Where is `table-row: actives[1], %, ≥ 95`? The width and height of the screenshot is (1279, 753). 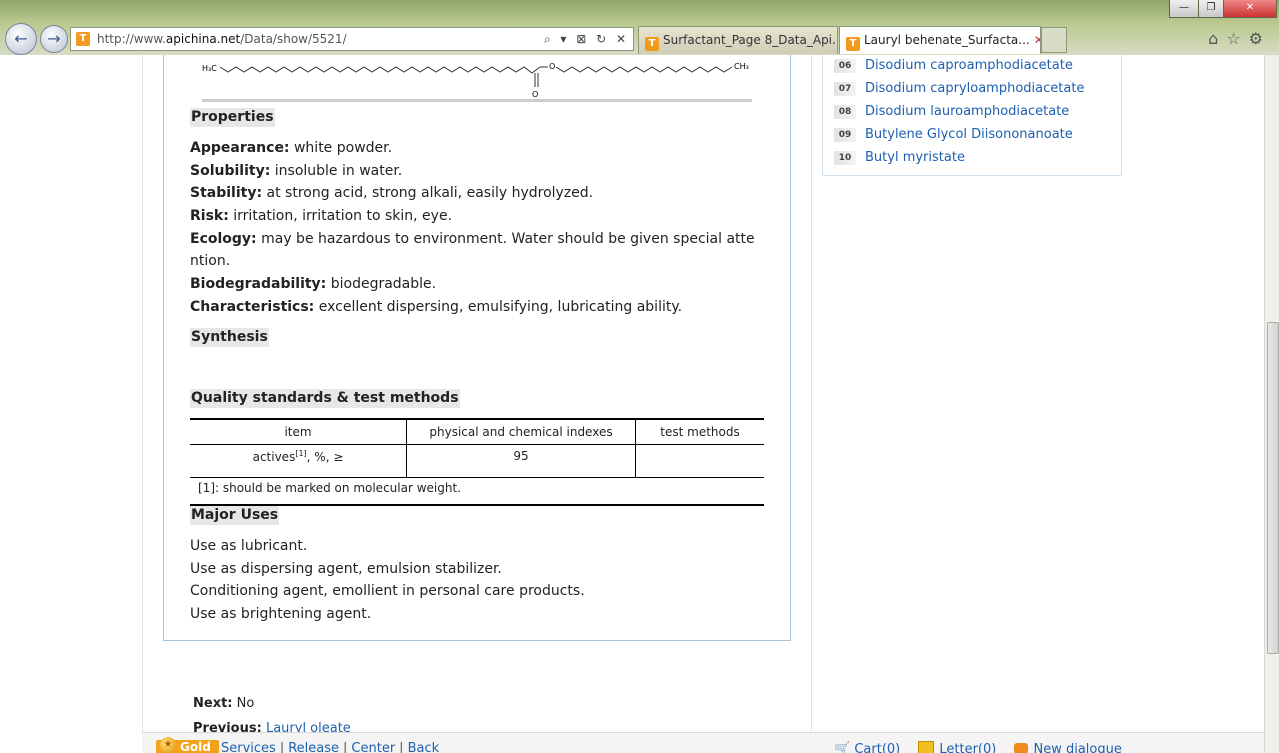
table-row: actives[1], %, ≥ 95 is located at coordinates (477, 461).